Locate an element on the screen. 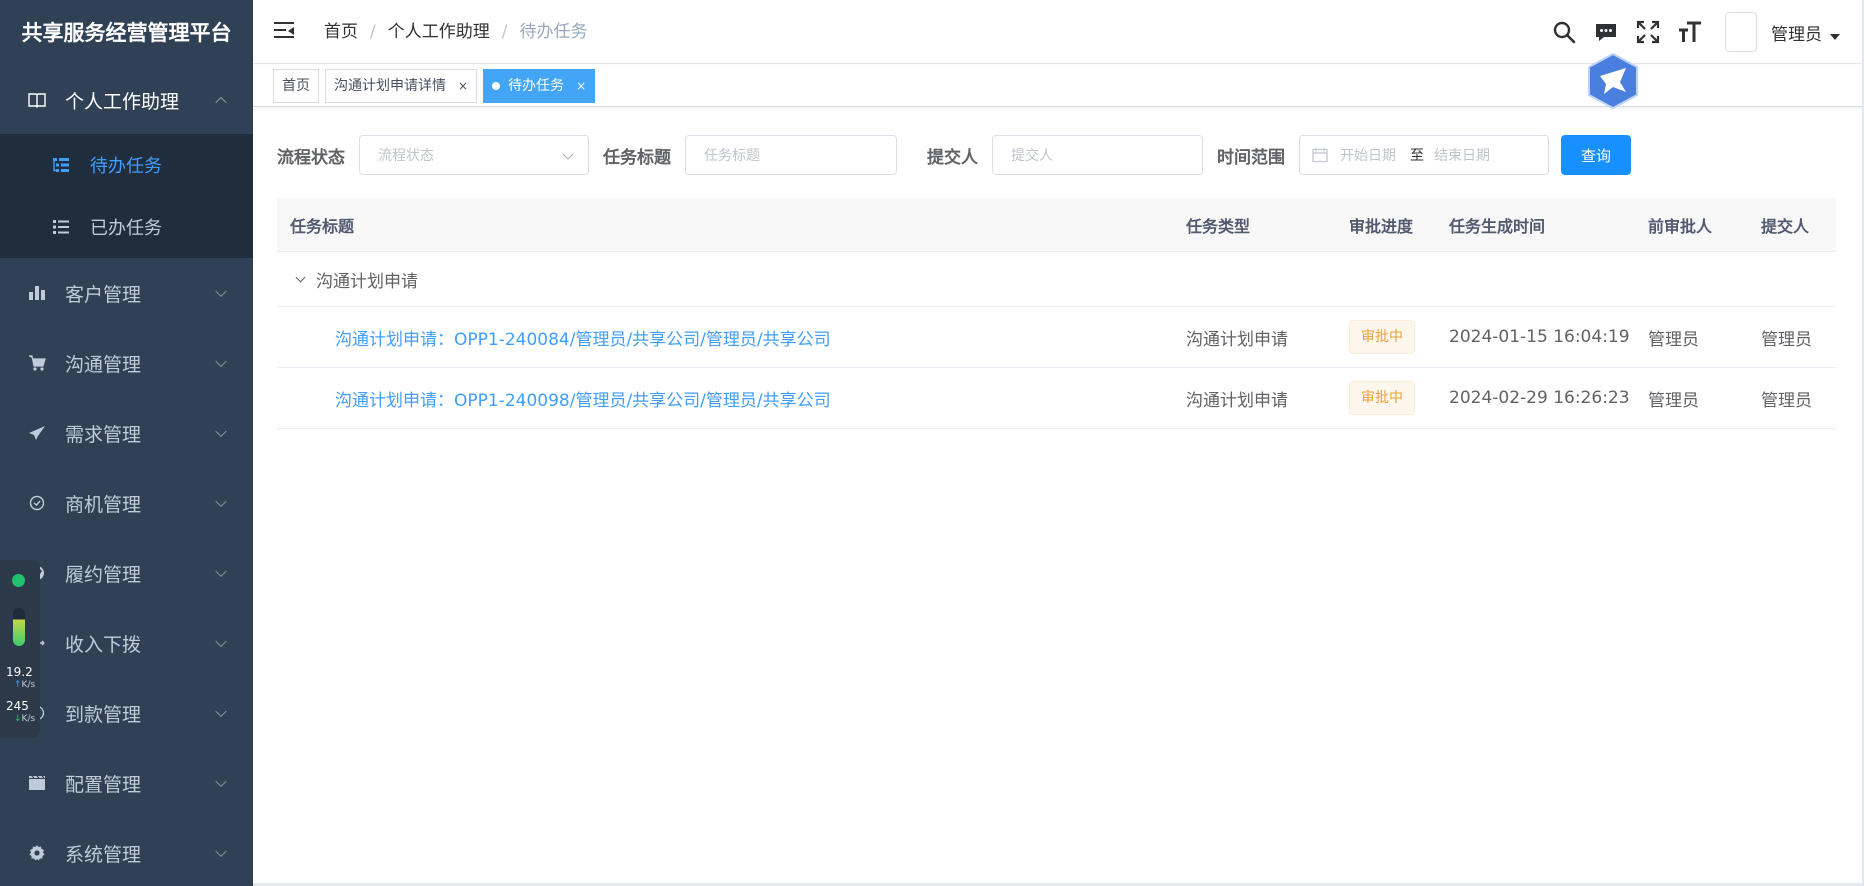  sidebar-subitem-label: 待办任务 is located at coordinates (126, 166).